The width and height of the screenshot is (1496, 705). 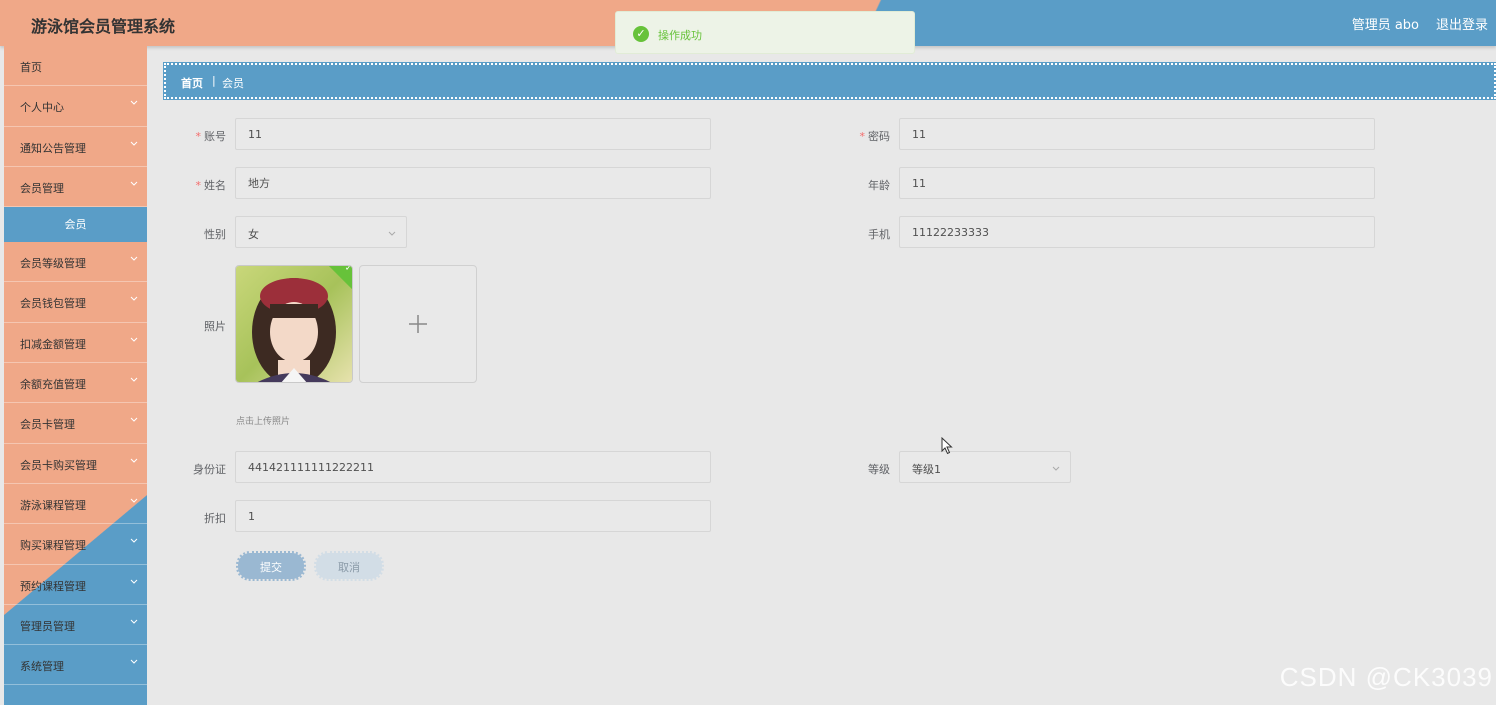 What do you see at coordinates (47, 425) in the screenshot?
I see `sidebar-item-label: 会员卡管理` at bounding box center [47, 425].